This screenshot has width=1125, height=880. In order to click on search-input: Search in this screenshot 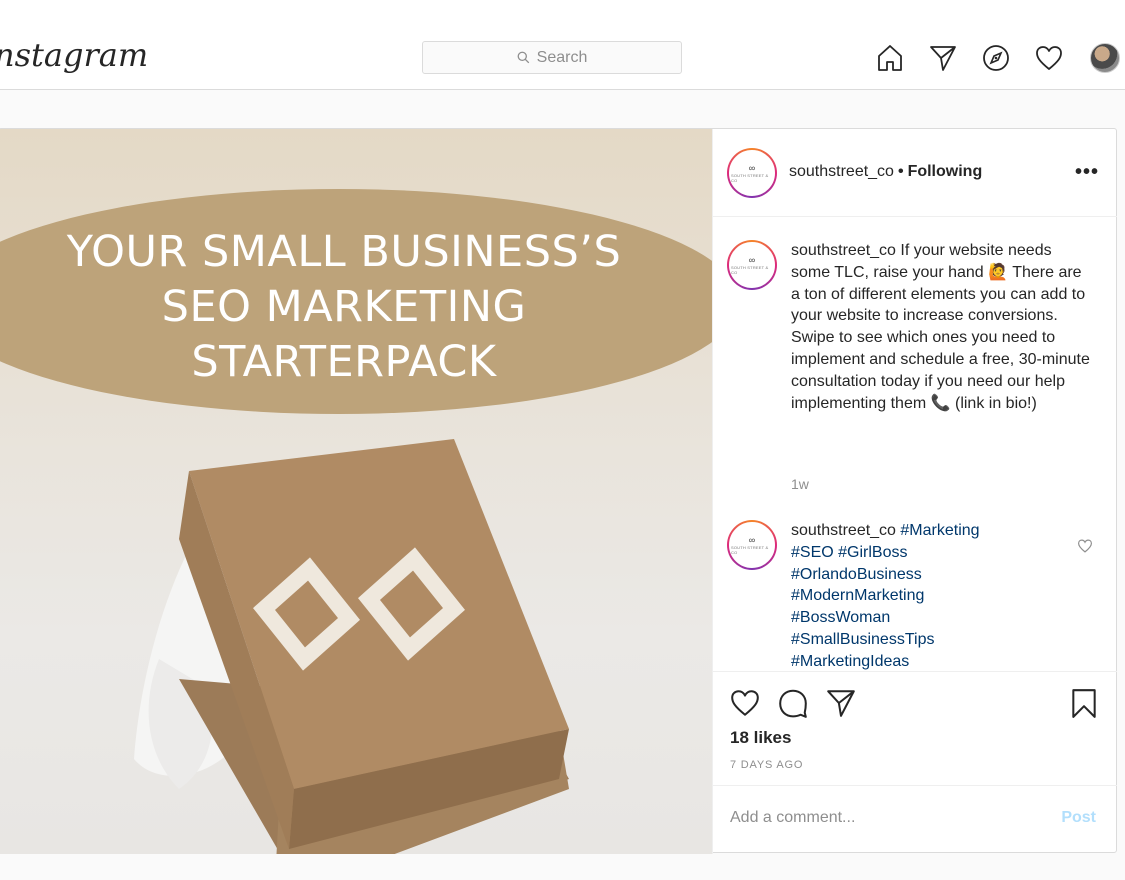, I will do `click(552, 57)`.